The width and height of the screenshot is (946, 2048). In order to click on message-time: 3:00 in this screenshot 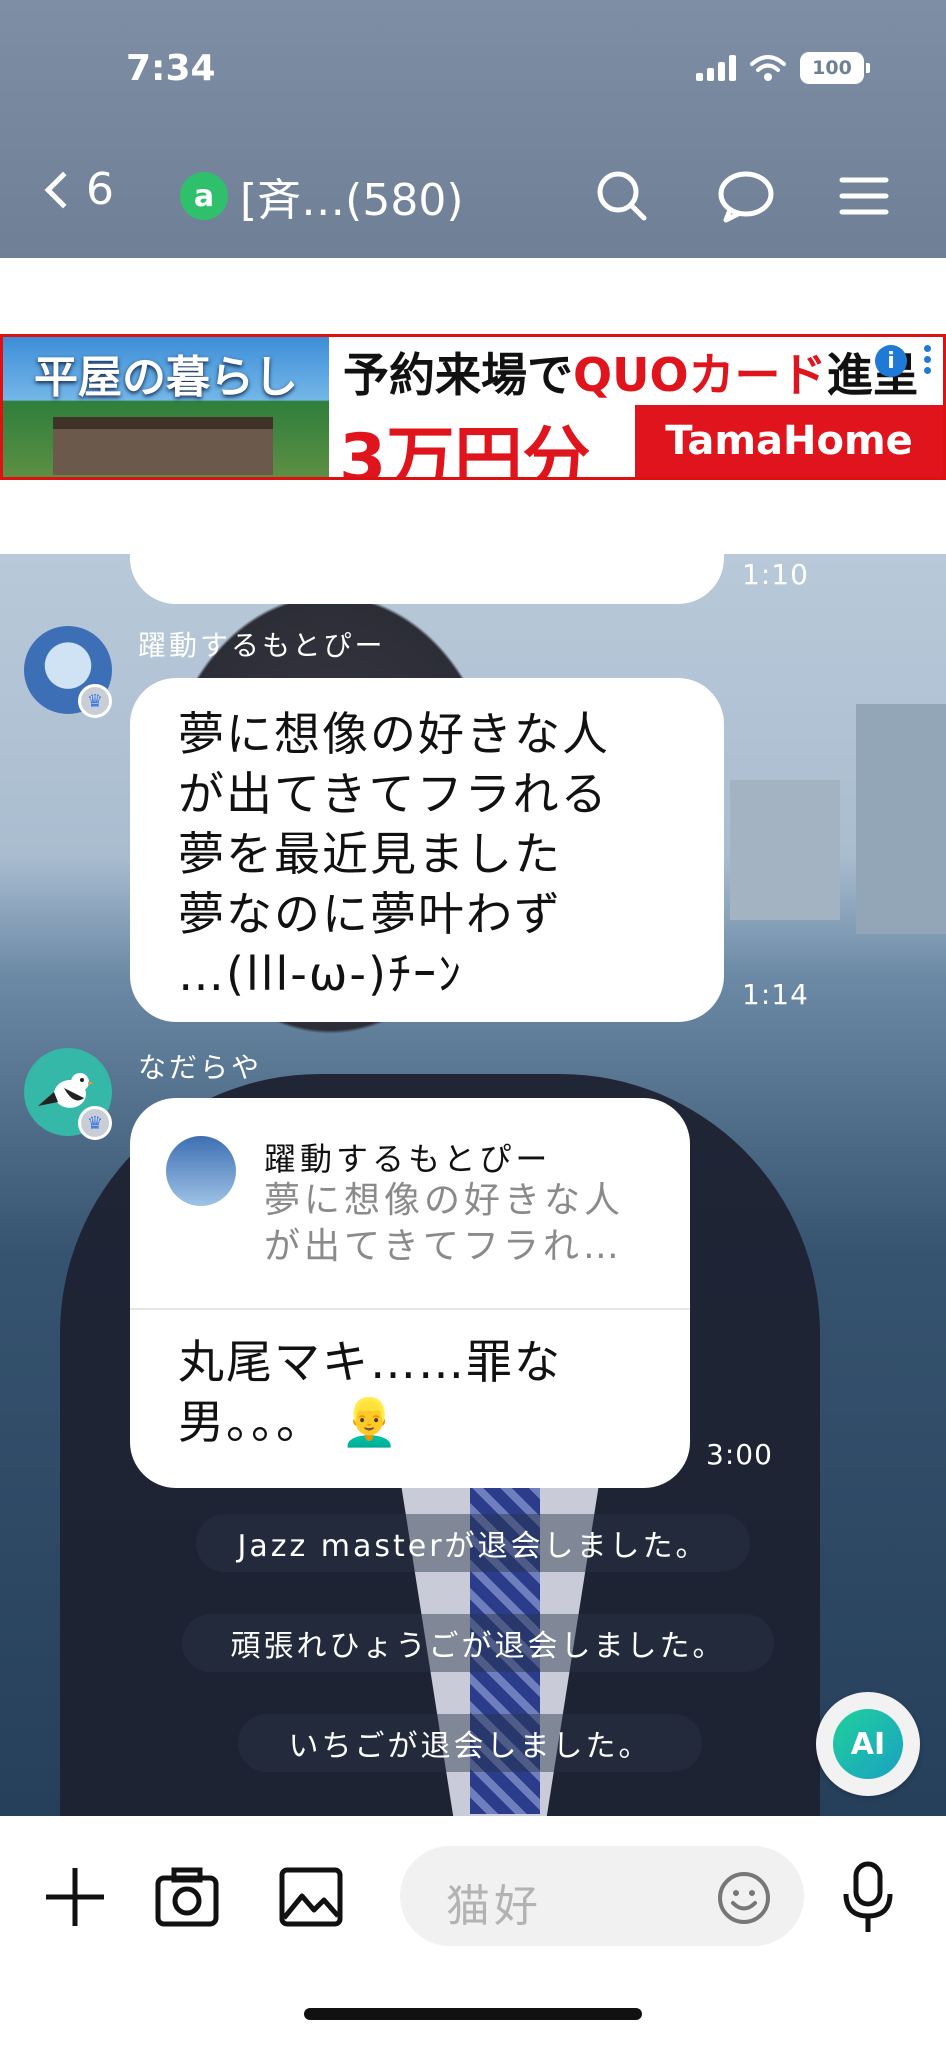, I will do `click(739, 1454)`.